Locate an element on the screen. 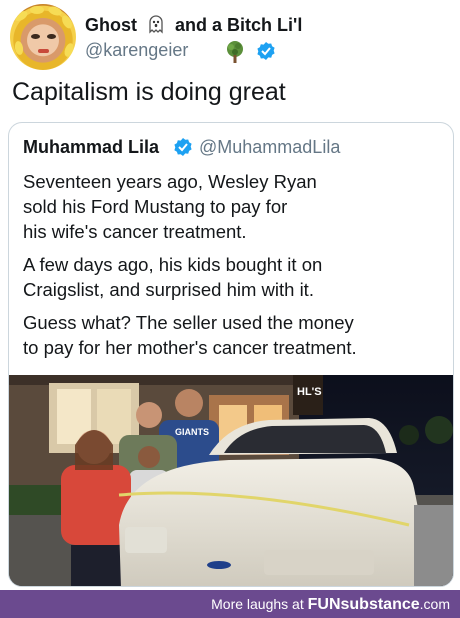 Image resolution: width=460 pixels, height=618 pixels. display-name-suffix: and a Bitch Li'l is located at coordinates (239, 25).